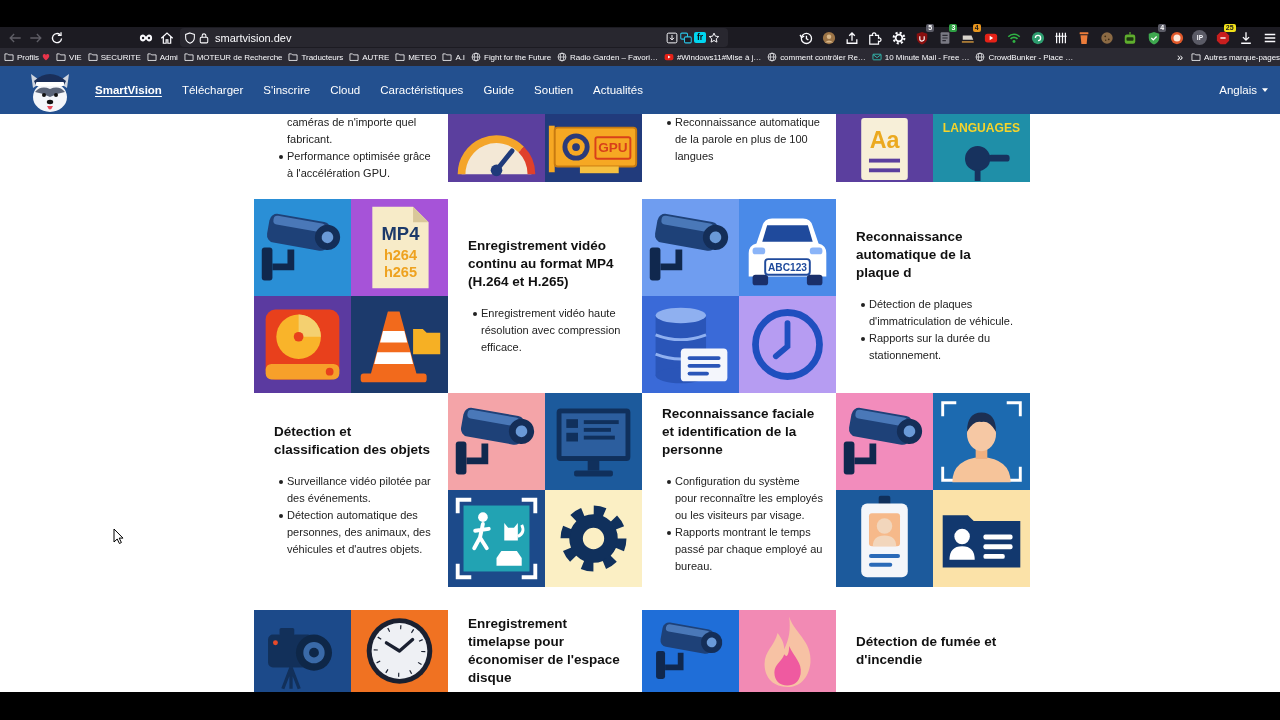 The image size is (1280, 720). I want to click on person-scan-icon, so click(981, 442).